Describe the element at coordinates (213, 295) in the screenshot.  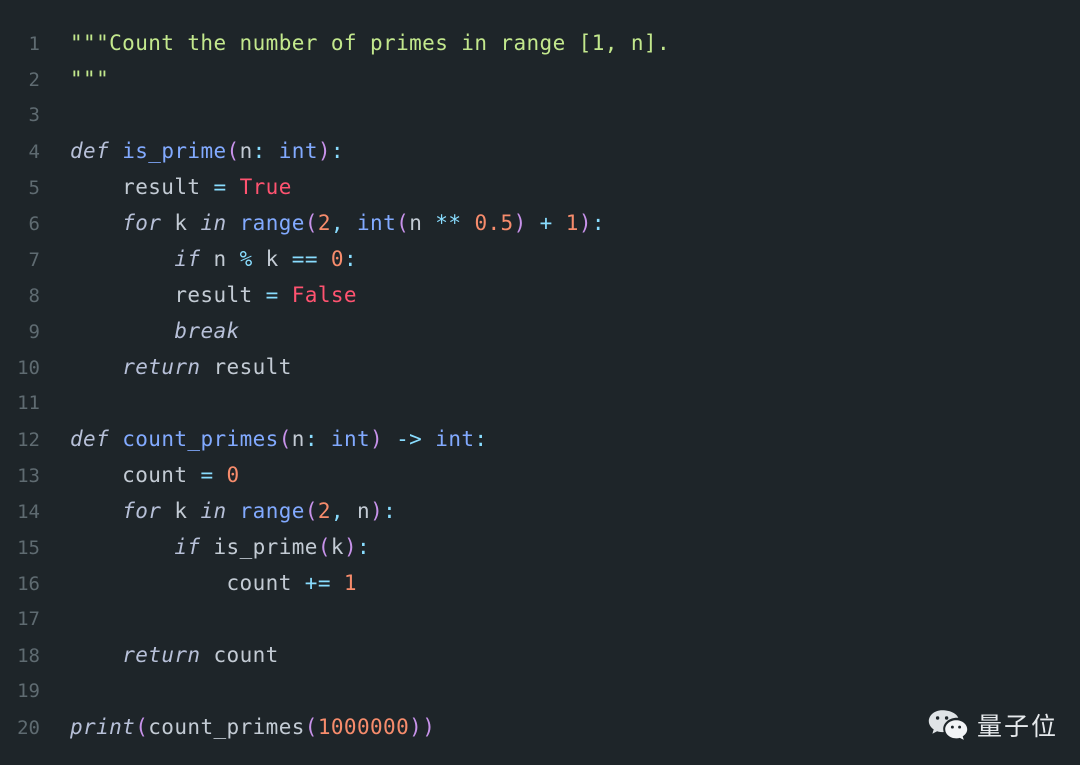
I see `code-line-text: result = False` at that location.